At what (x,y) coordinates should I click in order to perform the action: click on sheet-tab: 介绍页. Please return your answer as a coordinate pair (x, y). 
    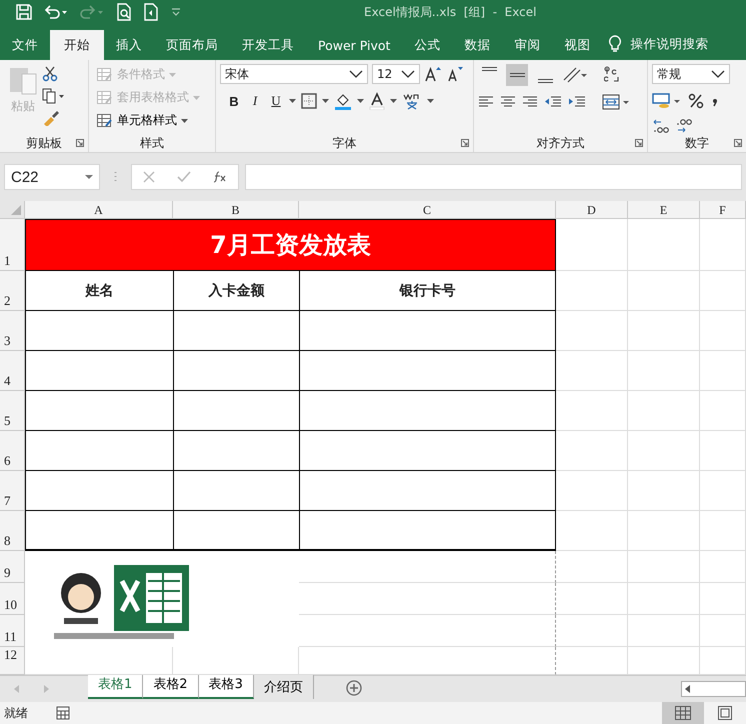
    Looking at the image, I should click on (284, 687).